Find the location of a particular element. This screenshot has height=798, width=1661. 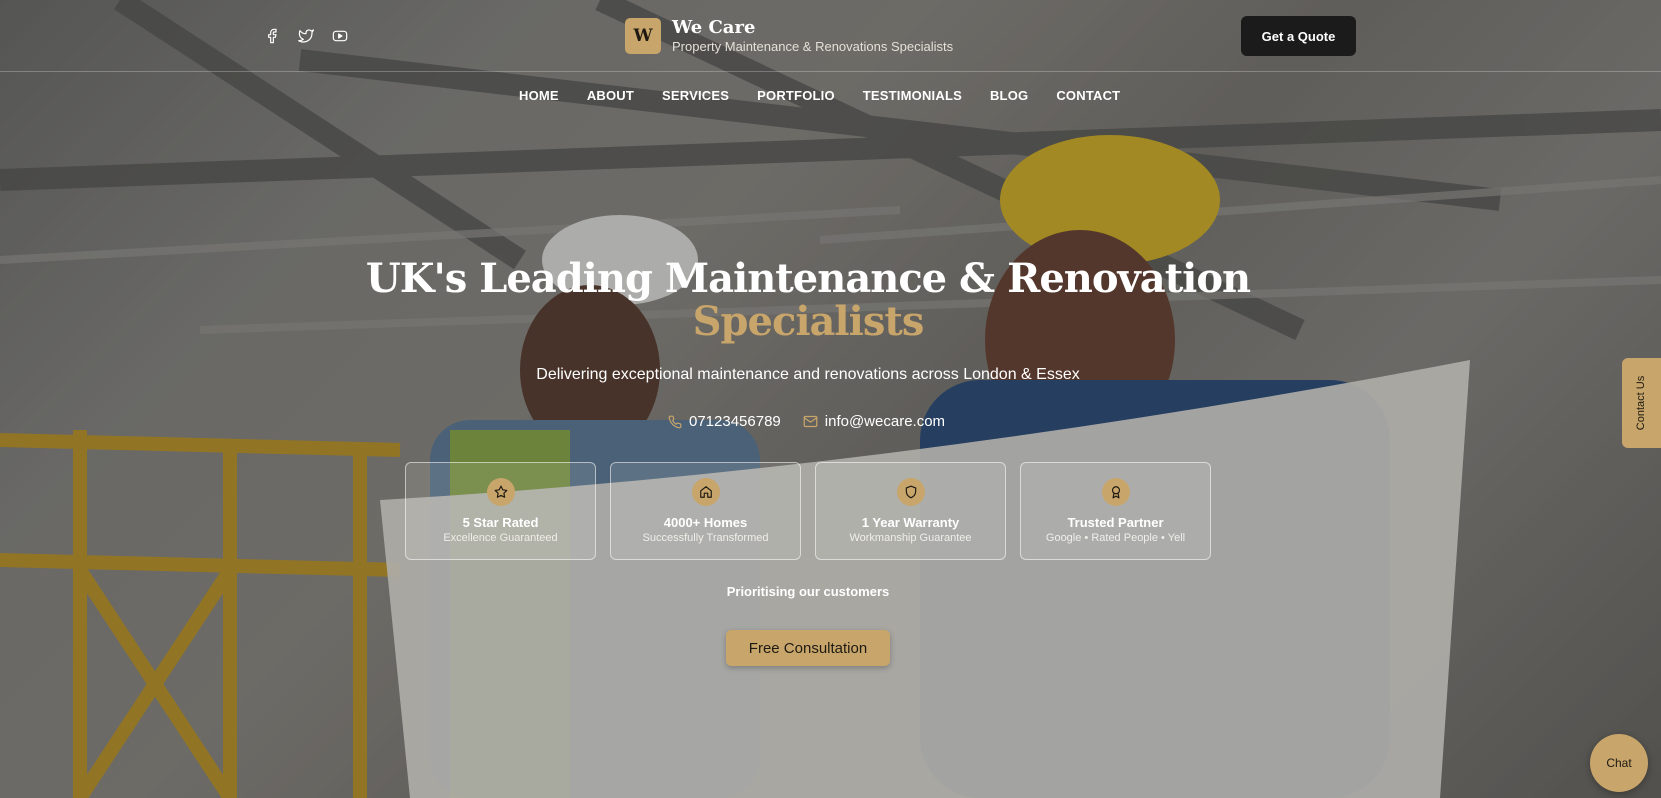

phone-link: 07123456789 is located at coordinates (724, 421).